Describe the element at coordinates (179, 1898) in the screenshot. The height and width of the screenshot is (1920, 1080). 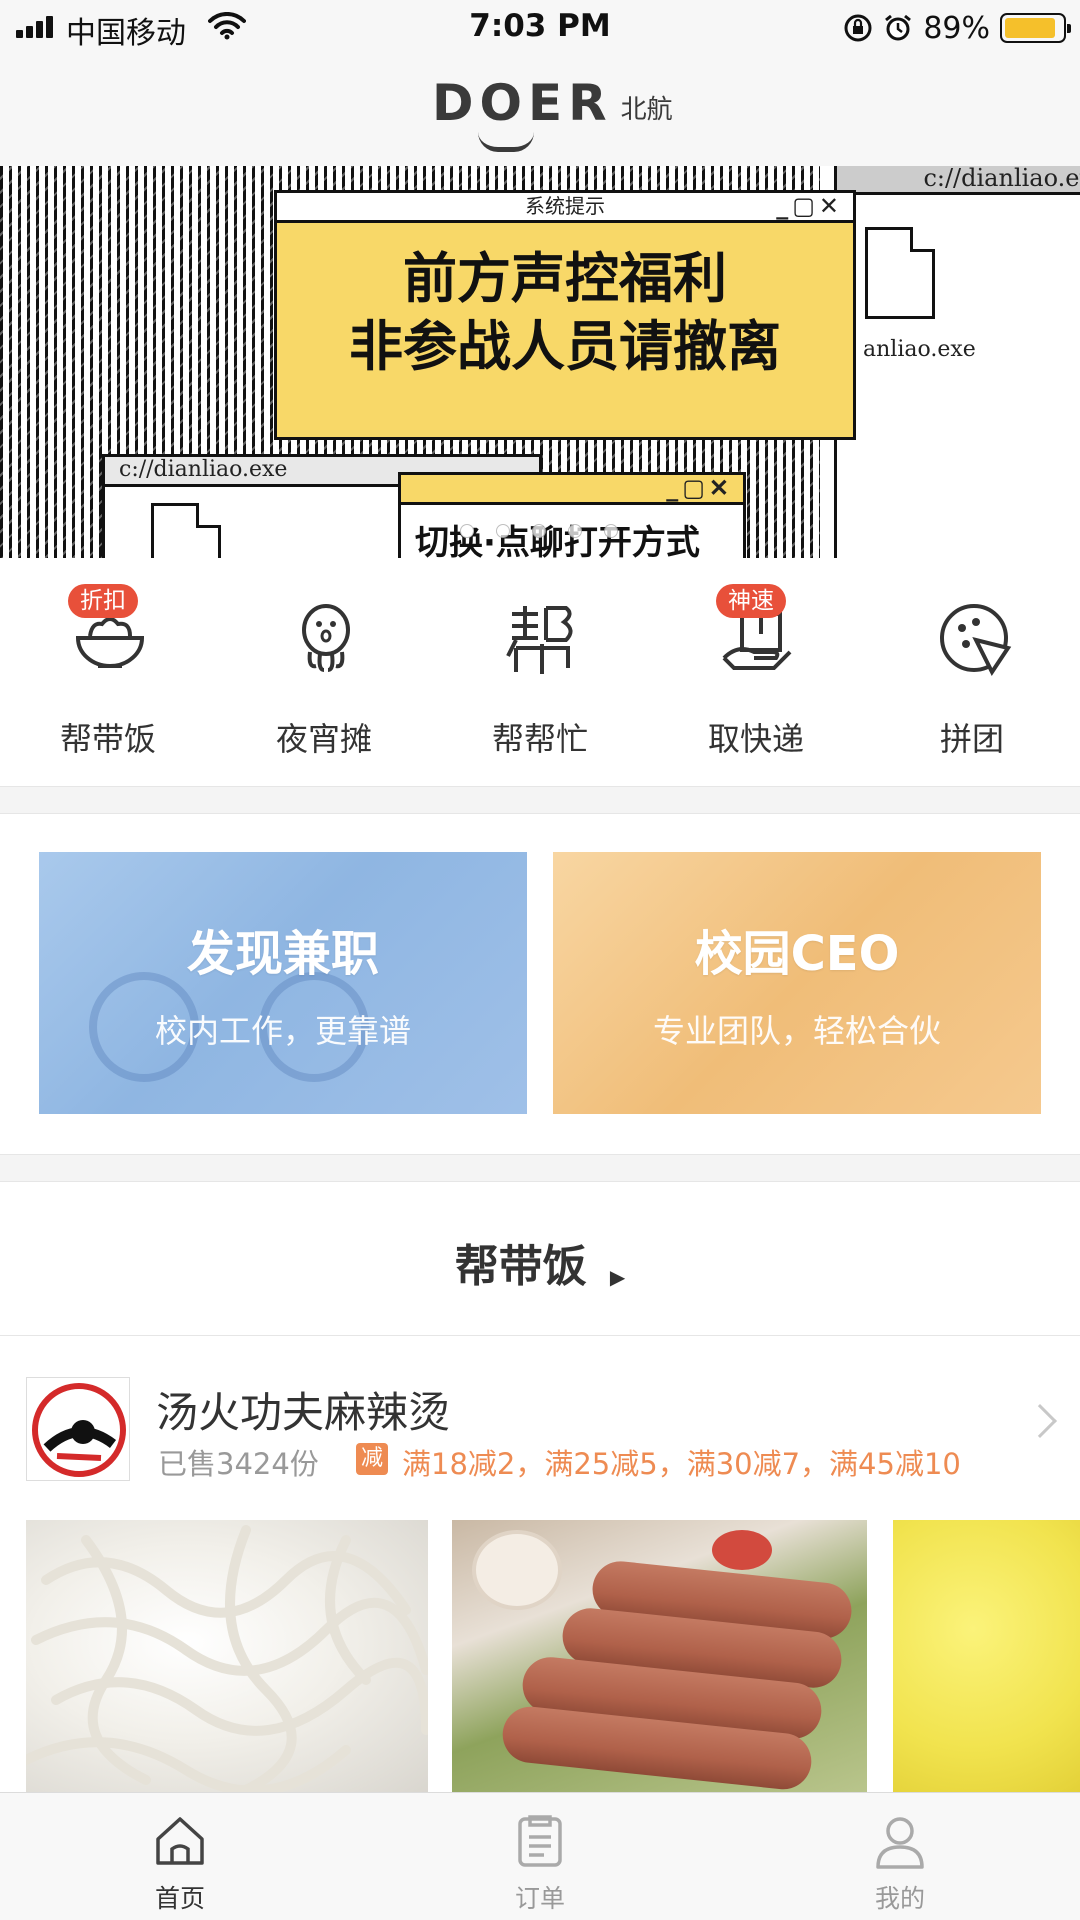
I see `tab-label: 首页` at that location.